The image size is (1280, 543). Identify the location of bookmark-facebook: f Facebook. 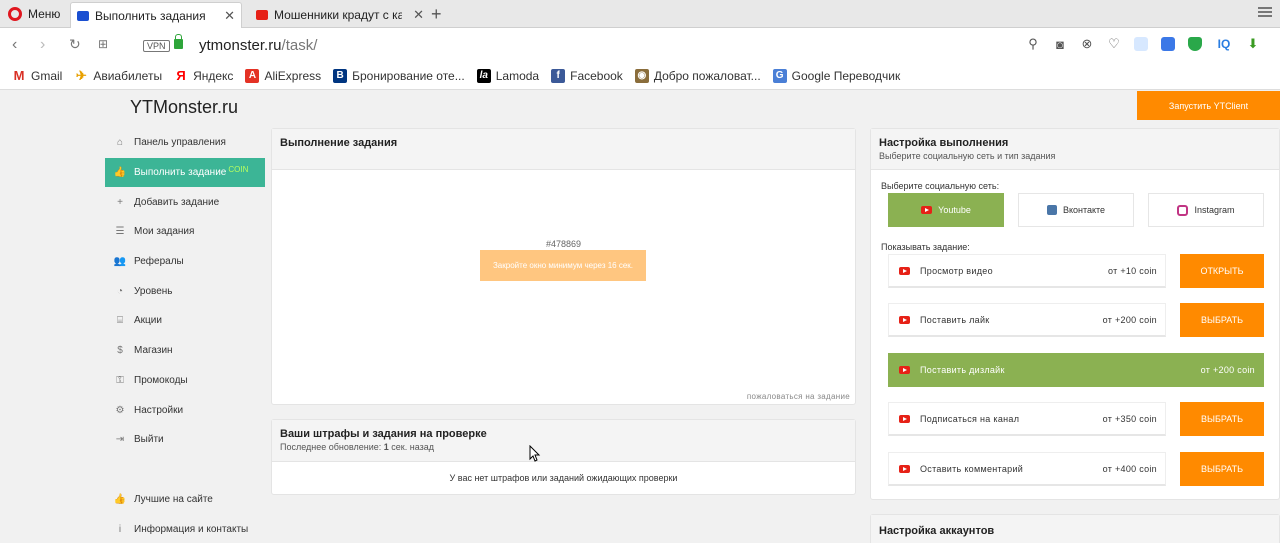
(587, 75).